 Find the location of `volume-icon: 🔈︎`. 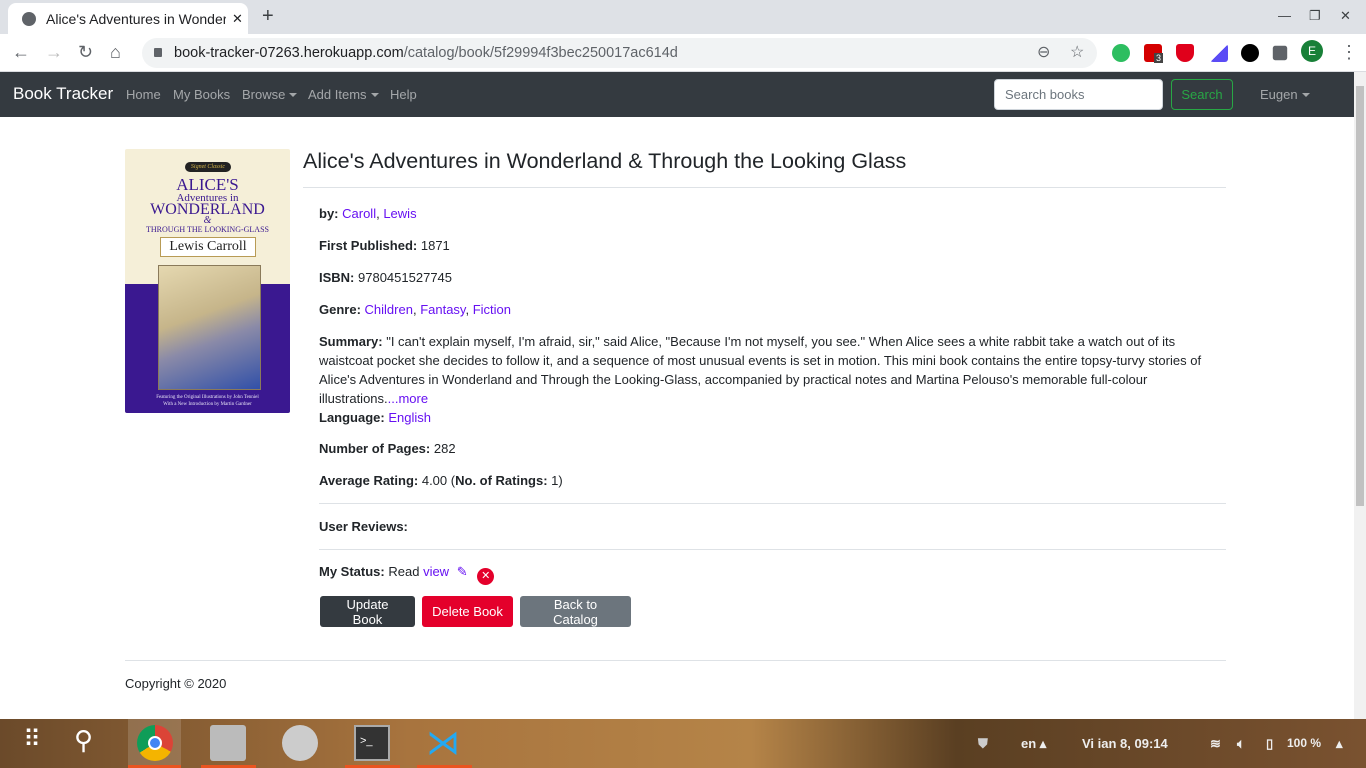

volume-icon: 🔈︎ is located at coordinates (1241, 744).